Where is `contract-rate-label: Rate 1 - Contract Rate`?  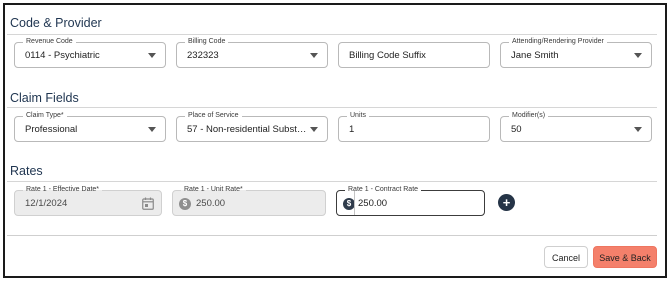
contract-rate-label: Rate 1 - Contract Rate is located at coordinates (383, 190).